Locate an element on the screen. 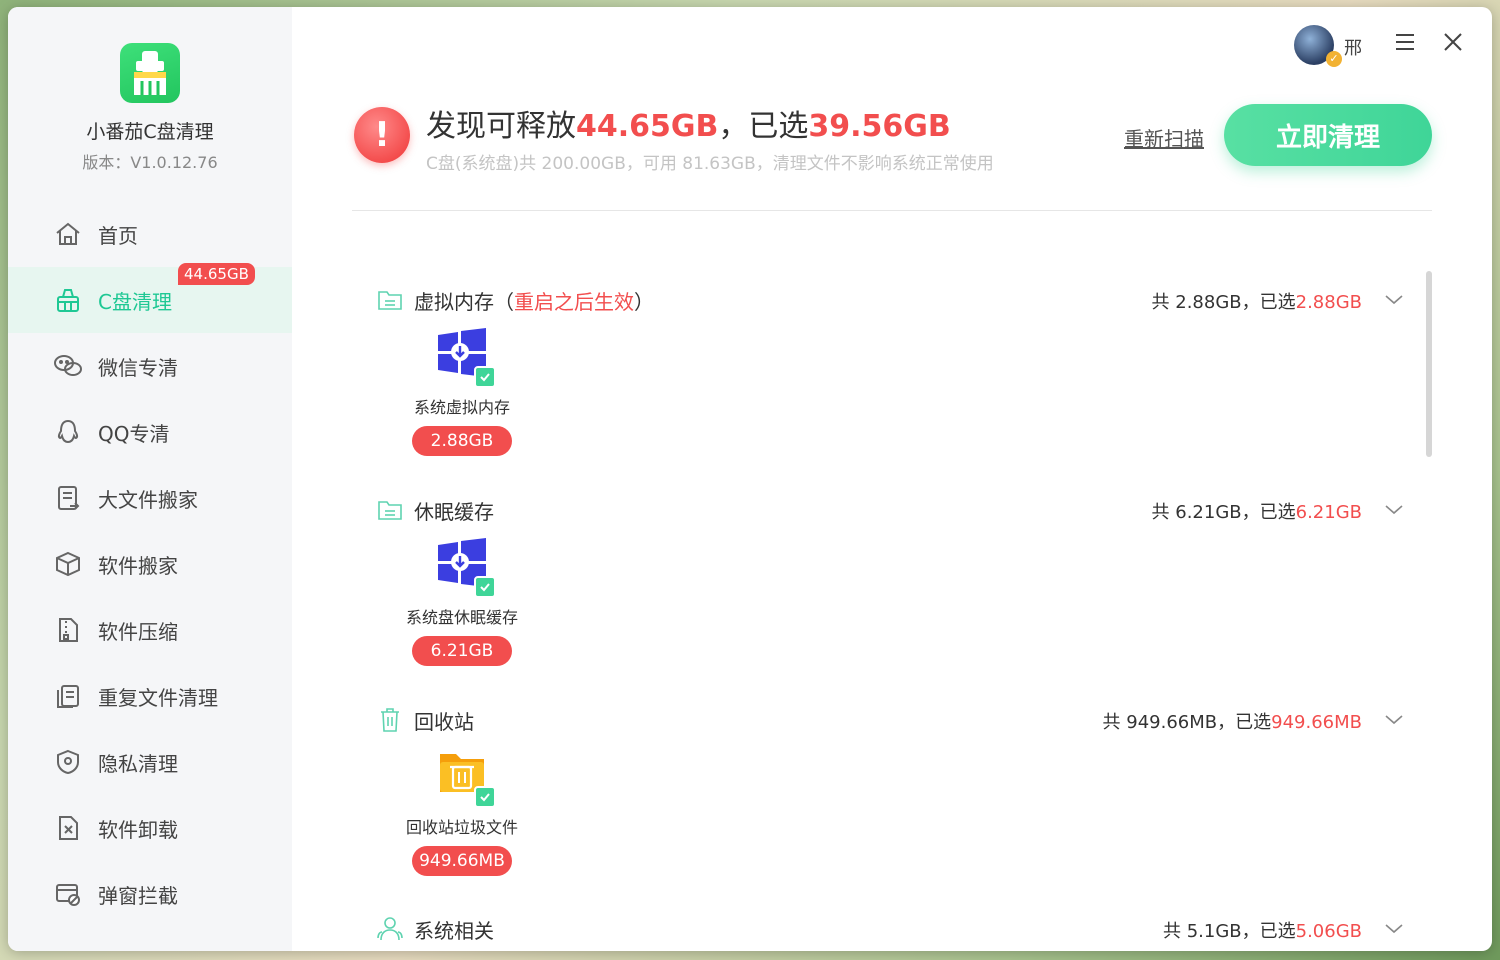 The image size is (1500, 960). sidebar-item-label: 弹窗拦截 is located at coordinates (138, 895).